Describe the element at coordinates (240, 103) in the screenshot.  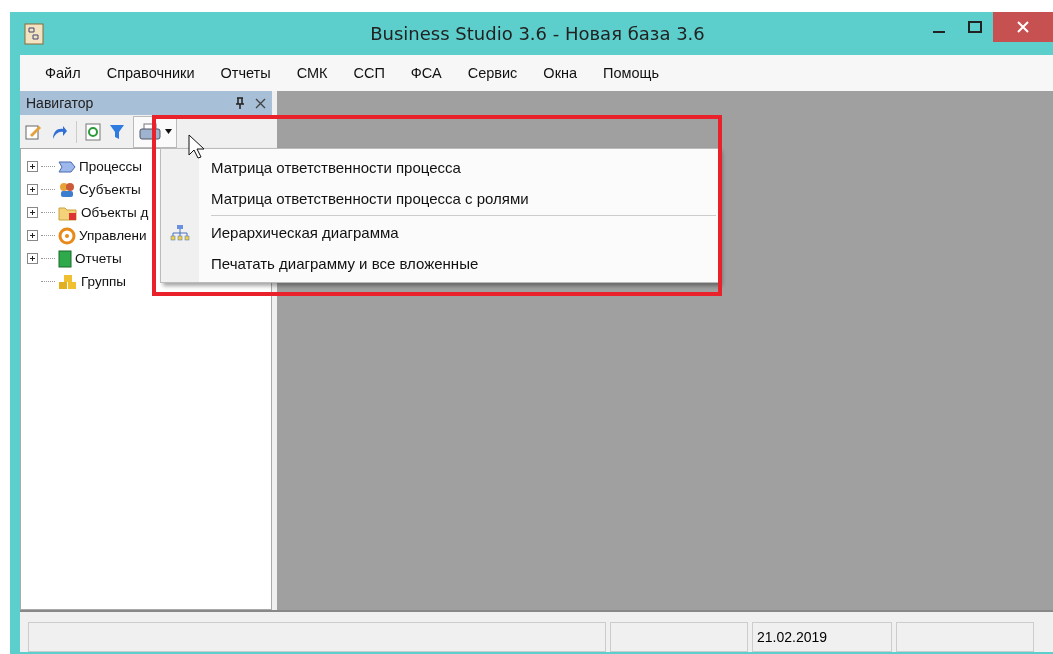
I see `pin-icon` at that location.